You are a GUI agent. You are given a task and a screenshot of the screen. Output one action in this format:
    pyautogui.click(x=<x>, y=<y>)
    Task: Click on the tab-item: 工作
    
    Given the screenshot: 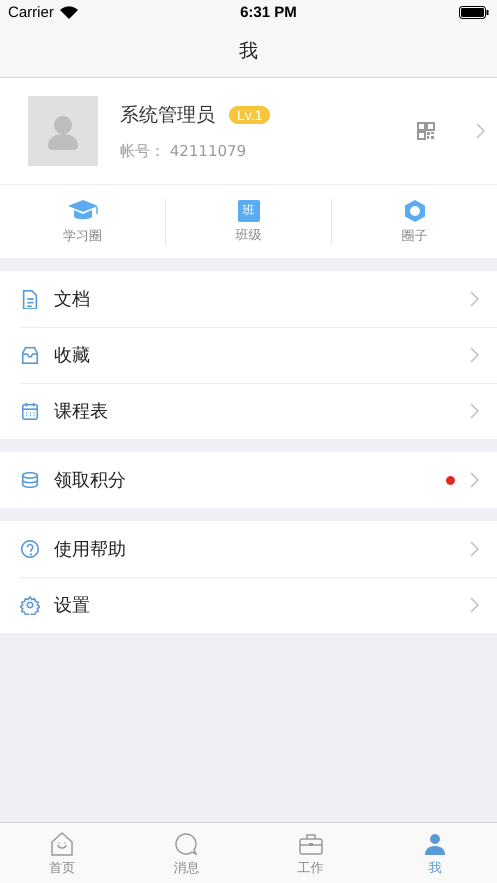 What is the action you would take?
    pyautogui.click(x=310, y=853)
    